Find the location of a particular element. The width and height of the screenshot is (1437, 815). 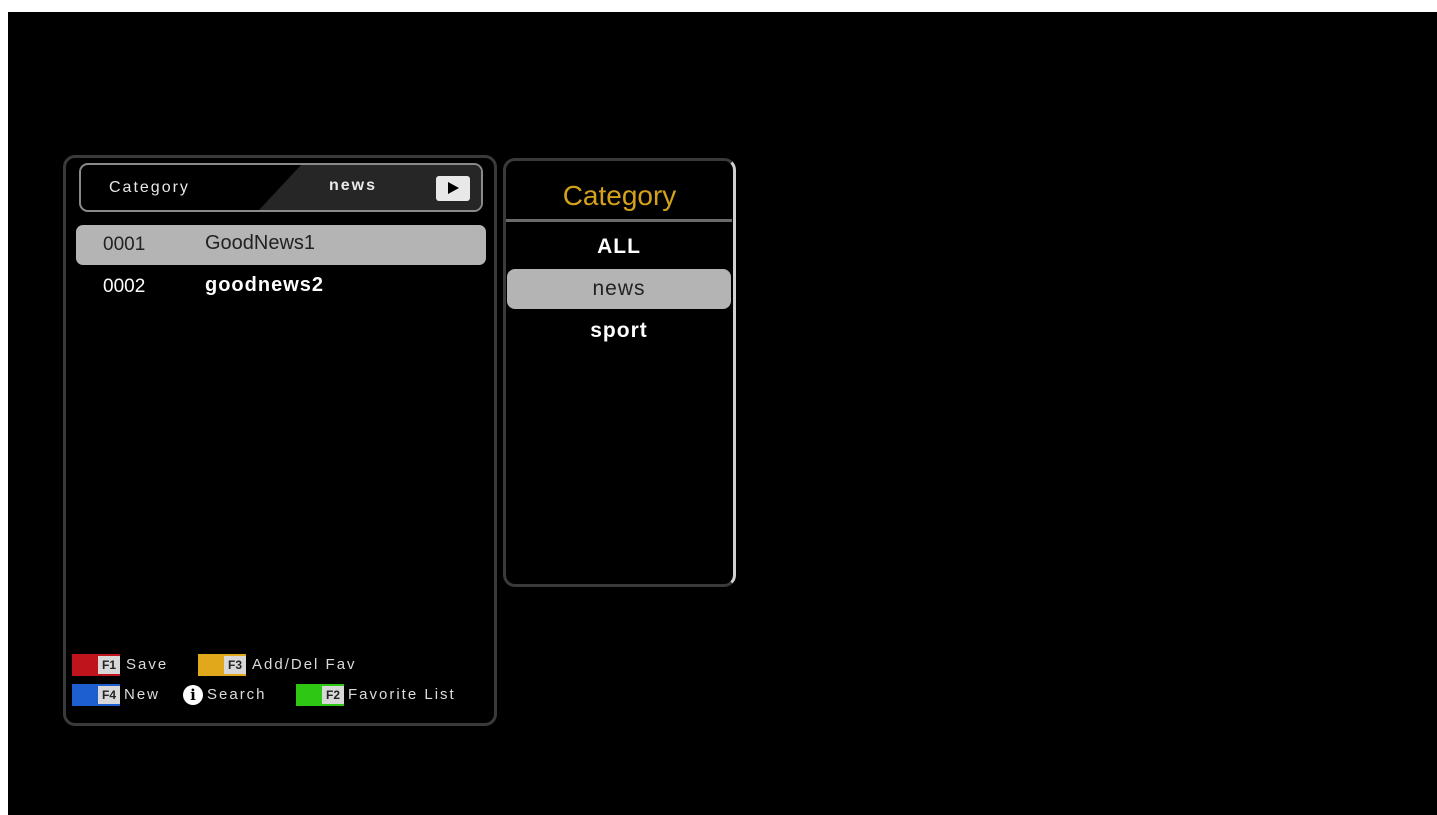

add-del-fav-label: Add/Del Fav is located at coordinates (304, 664).